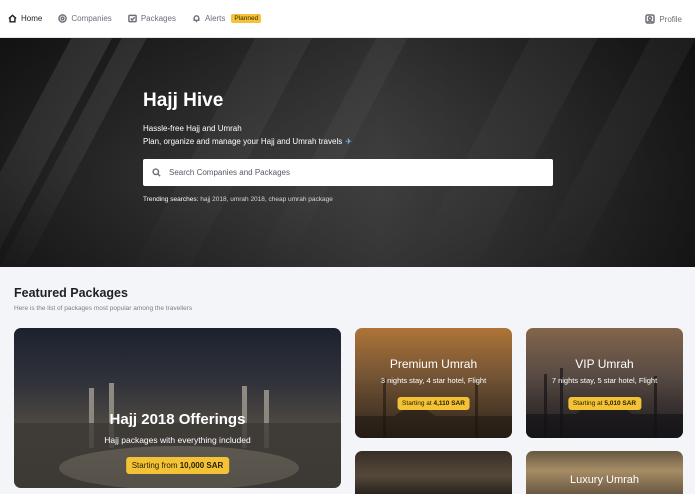 The width and height of the screenshot is (695, 494). I want to click on packages-icon, so click(132, 18).